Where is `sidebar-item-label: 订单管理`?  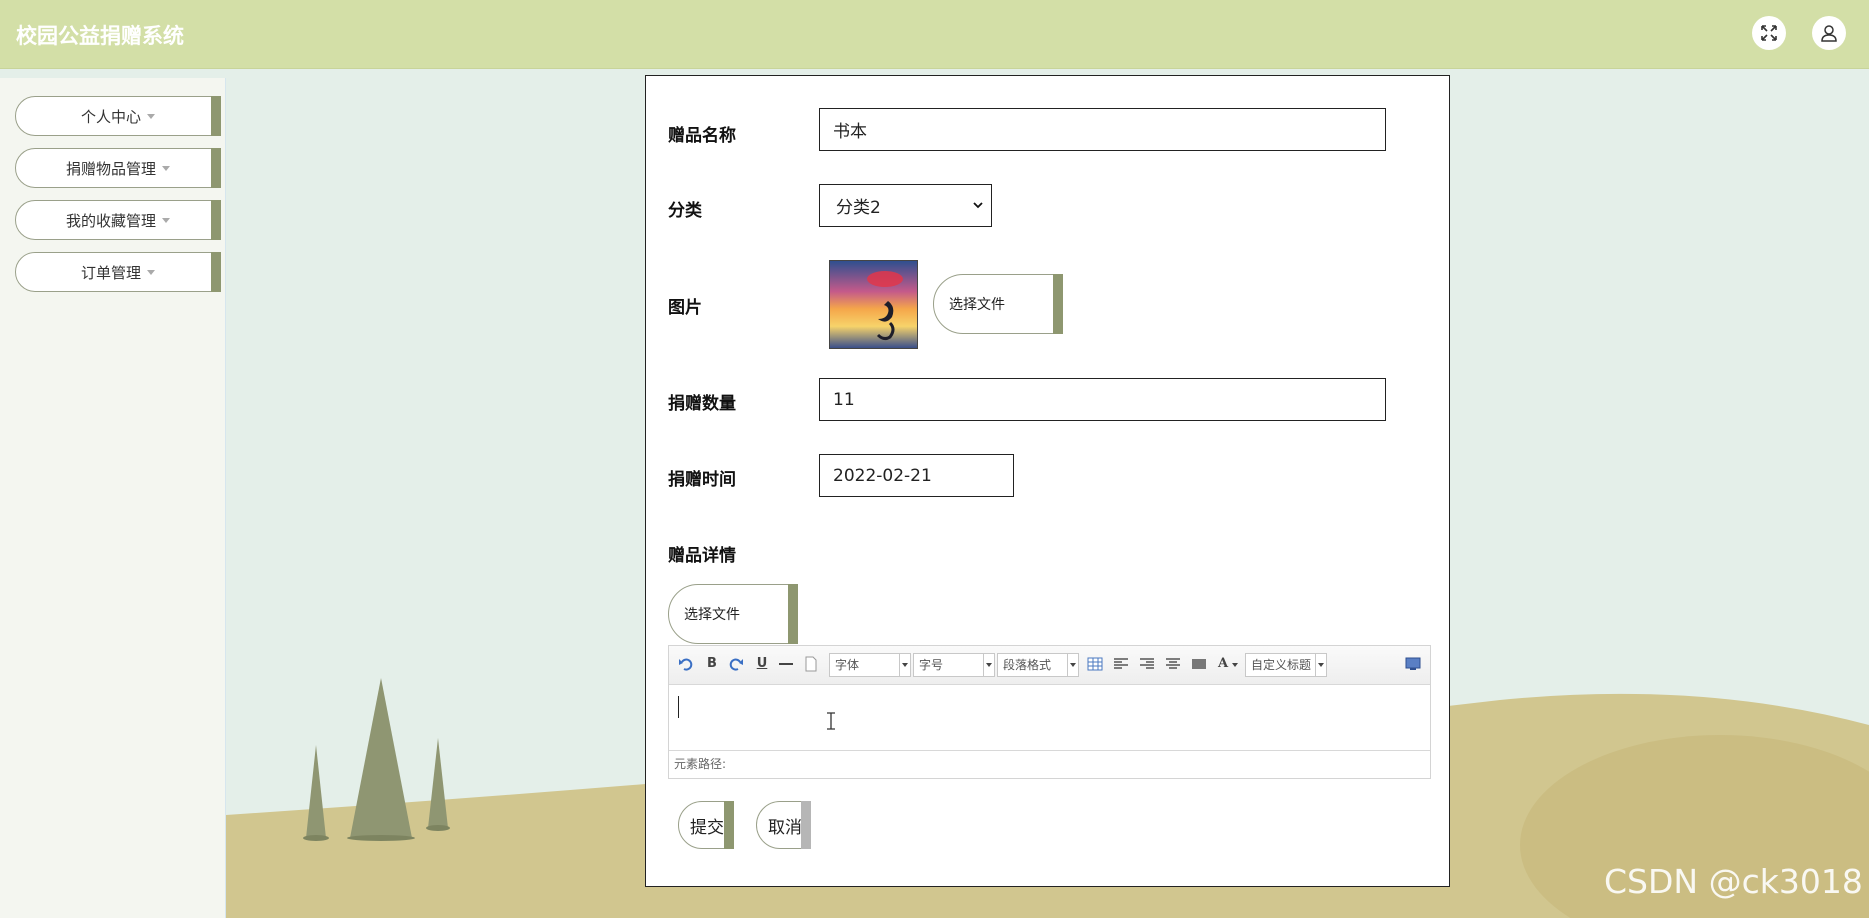 sidebar-item-label: 订单管理 is located at coordinates (110, 272).